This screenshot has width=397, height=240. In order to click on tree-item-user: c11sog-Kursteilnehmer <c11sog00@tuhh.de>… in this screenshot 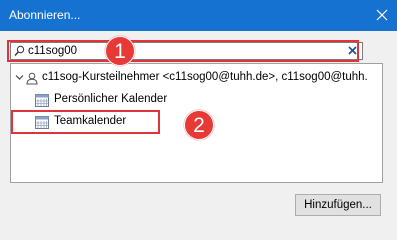, I will do `click(196, 78)`.